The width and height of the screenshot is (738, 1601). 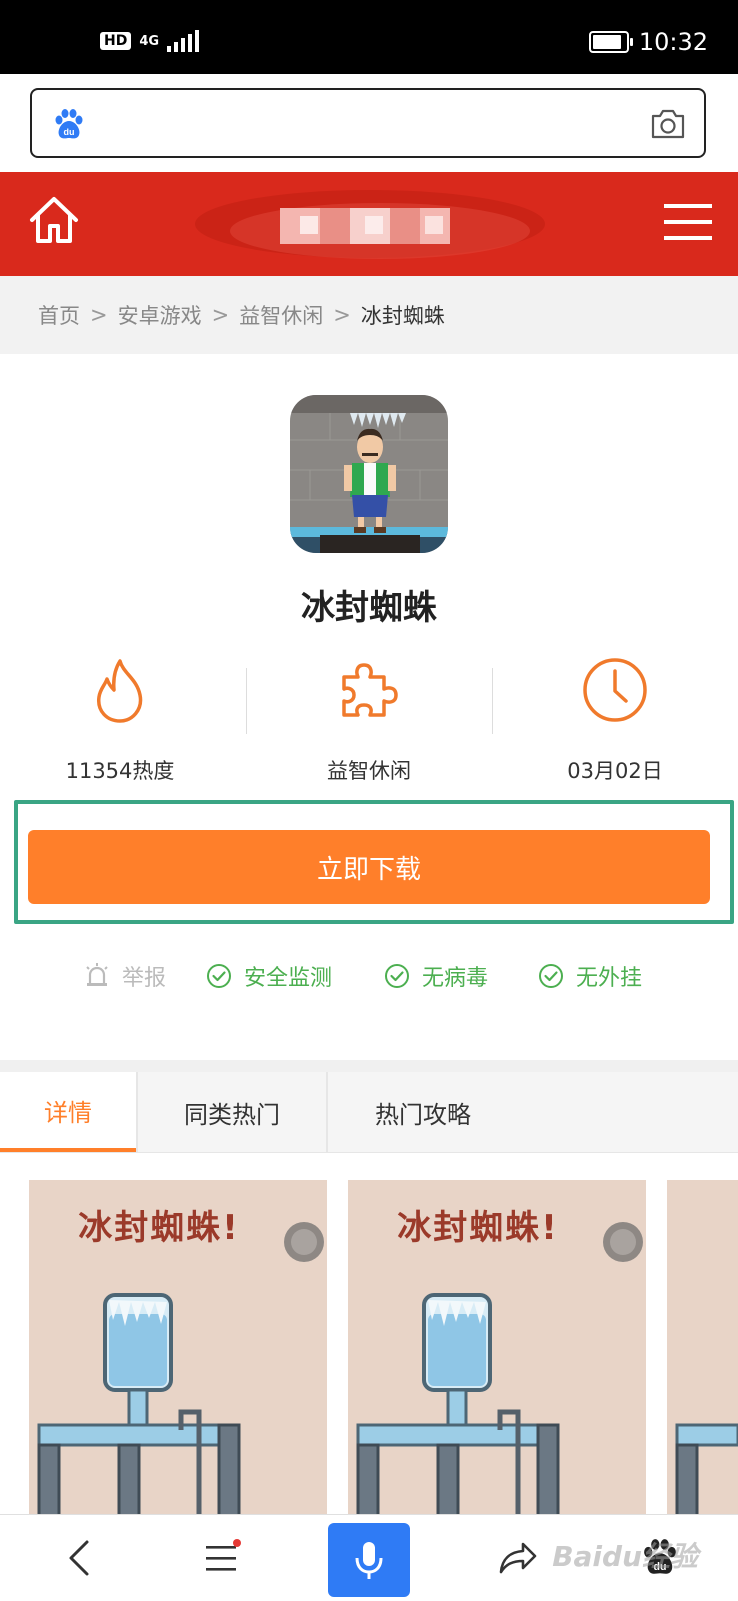 I want to click on microphone-icon, so click(x=369, y=1560).